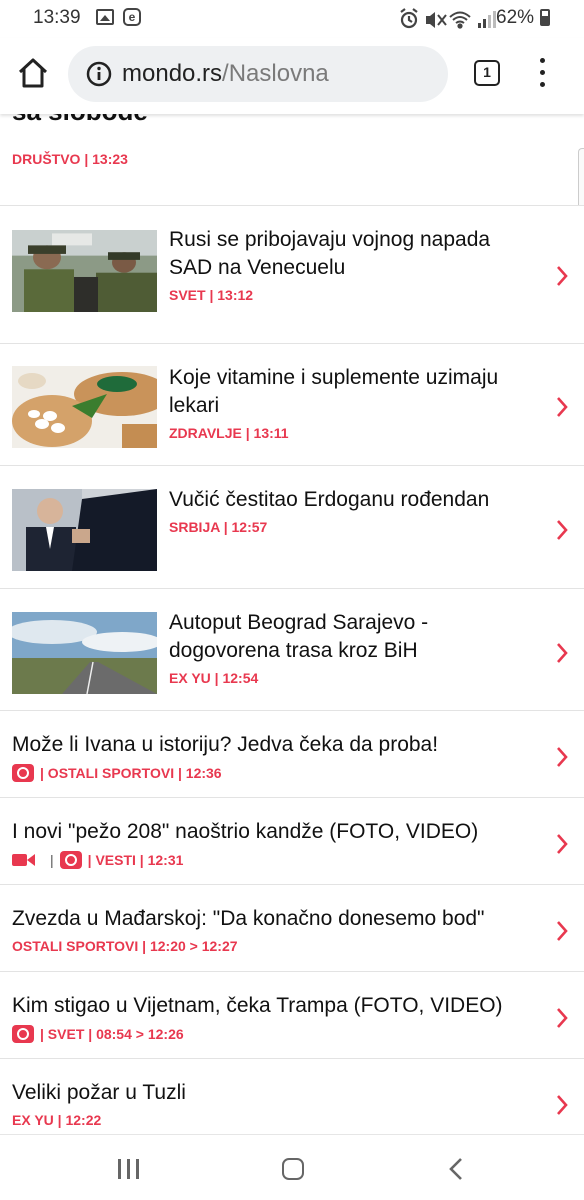 The height and width of the screenshot is (1200, 584). I want to click on alarm-icon, so click(409, 18).